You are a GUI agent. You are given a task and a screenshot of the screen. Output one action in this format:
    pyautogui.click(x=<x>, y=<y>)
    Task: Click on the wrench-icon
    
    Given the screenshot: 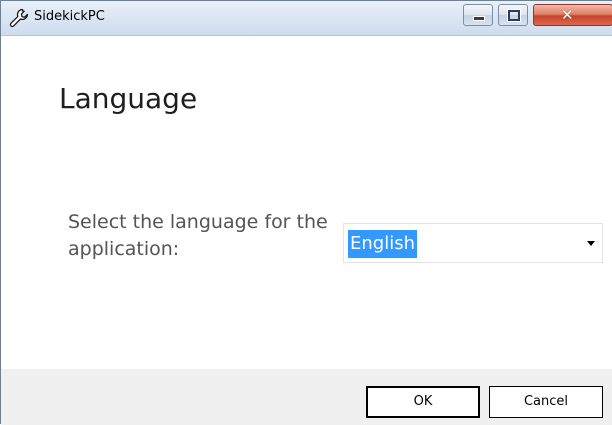 What is the action you would take?
    pyautogui.click(x=19, y=18)
    